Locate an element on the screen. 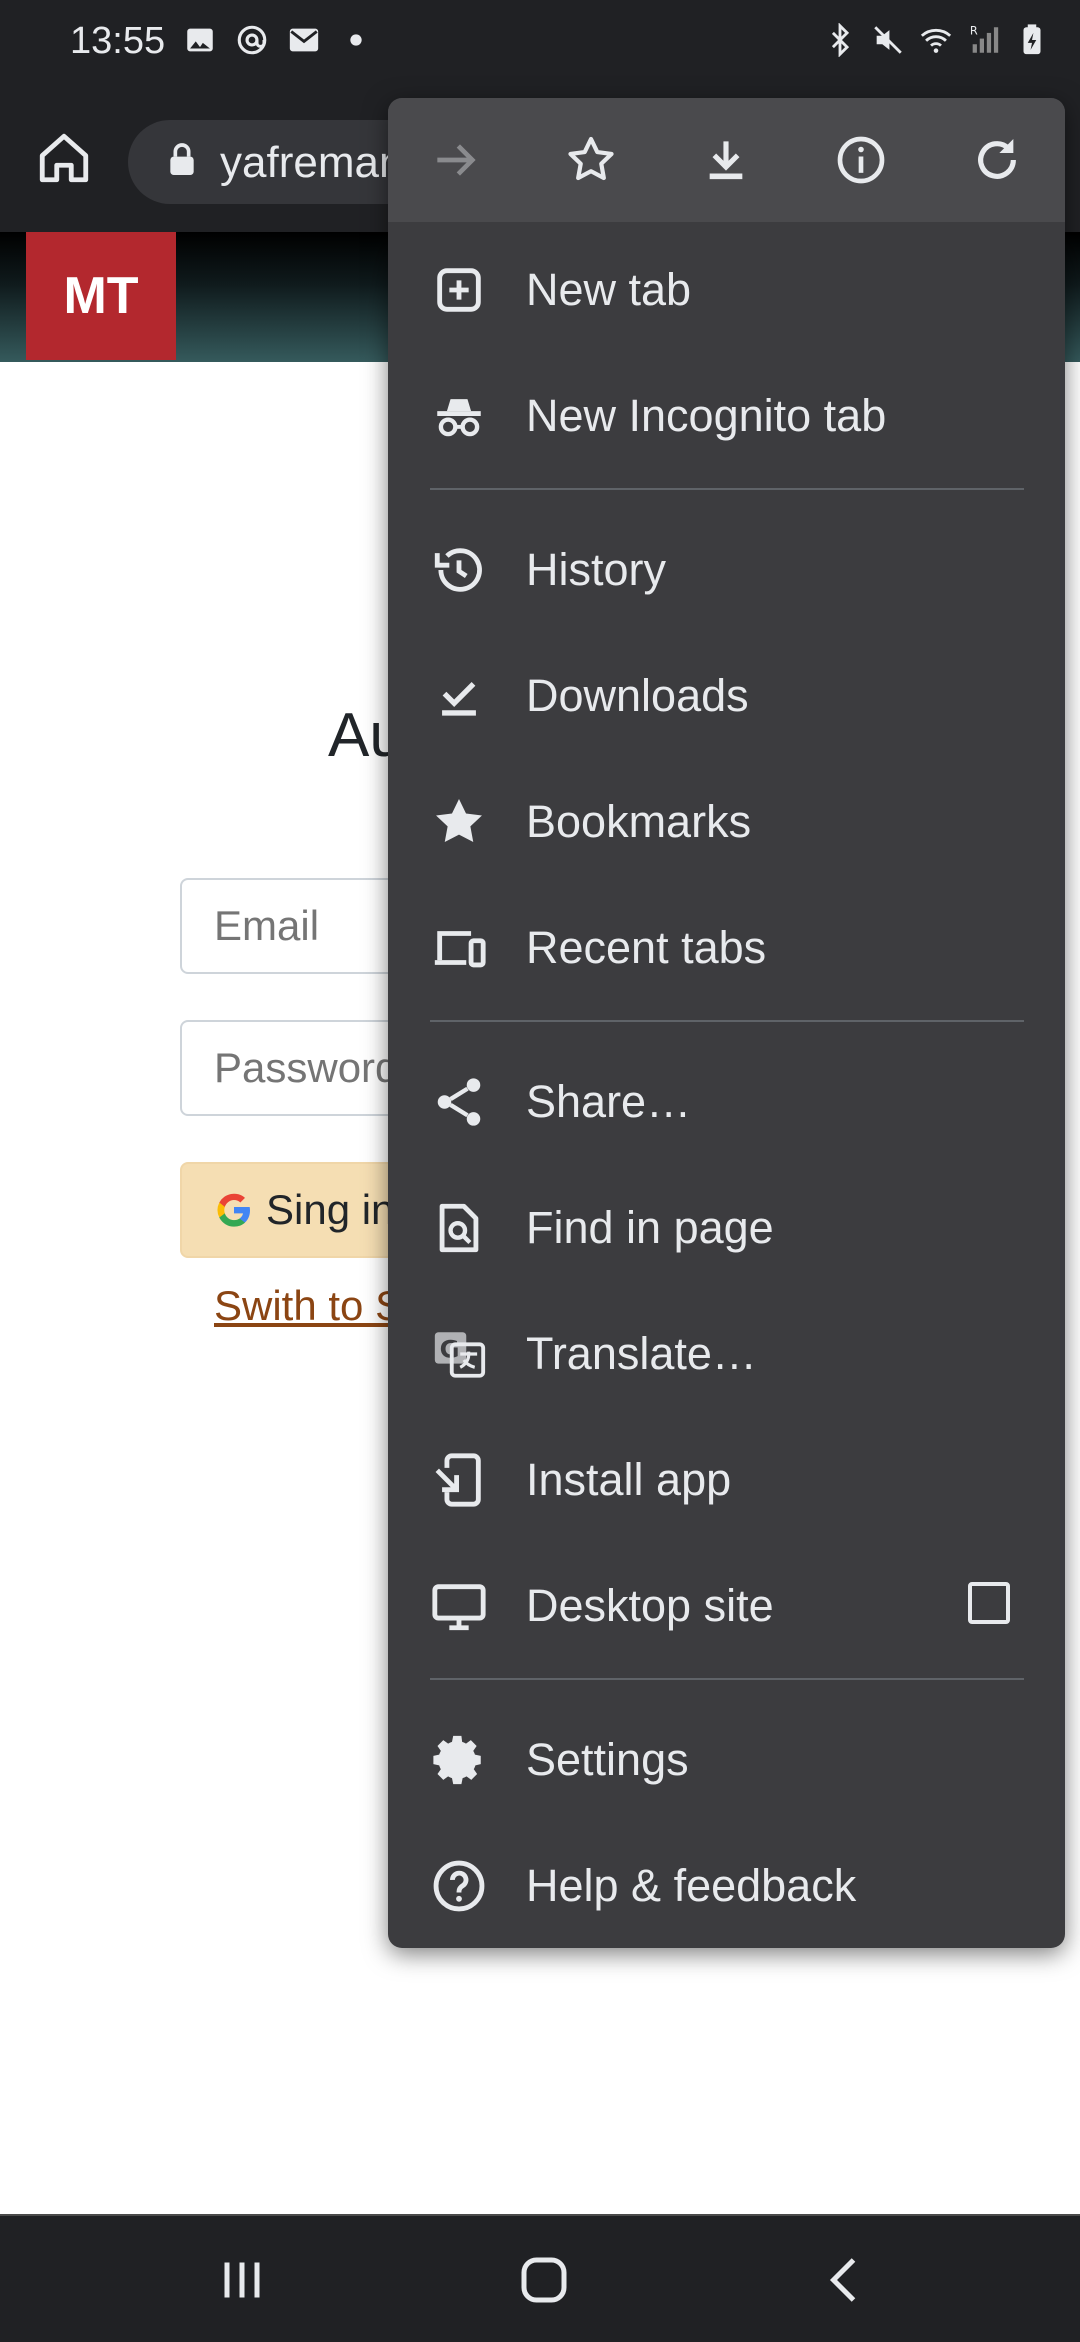  recents-icon is located at coordinates (242, 2280).